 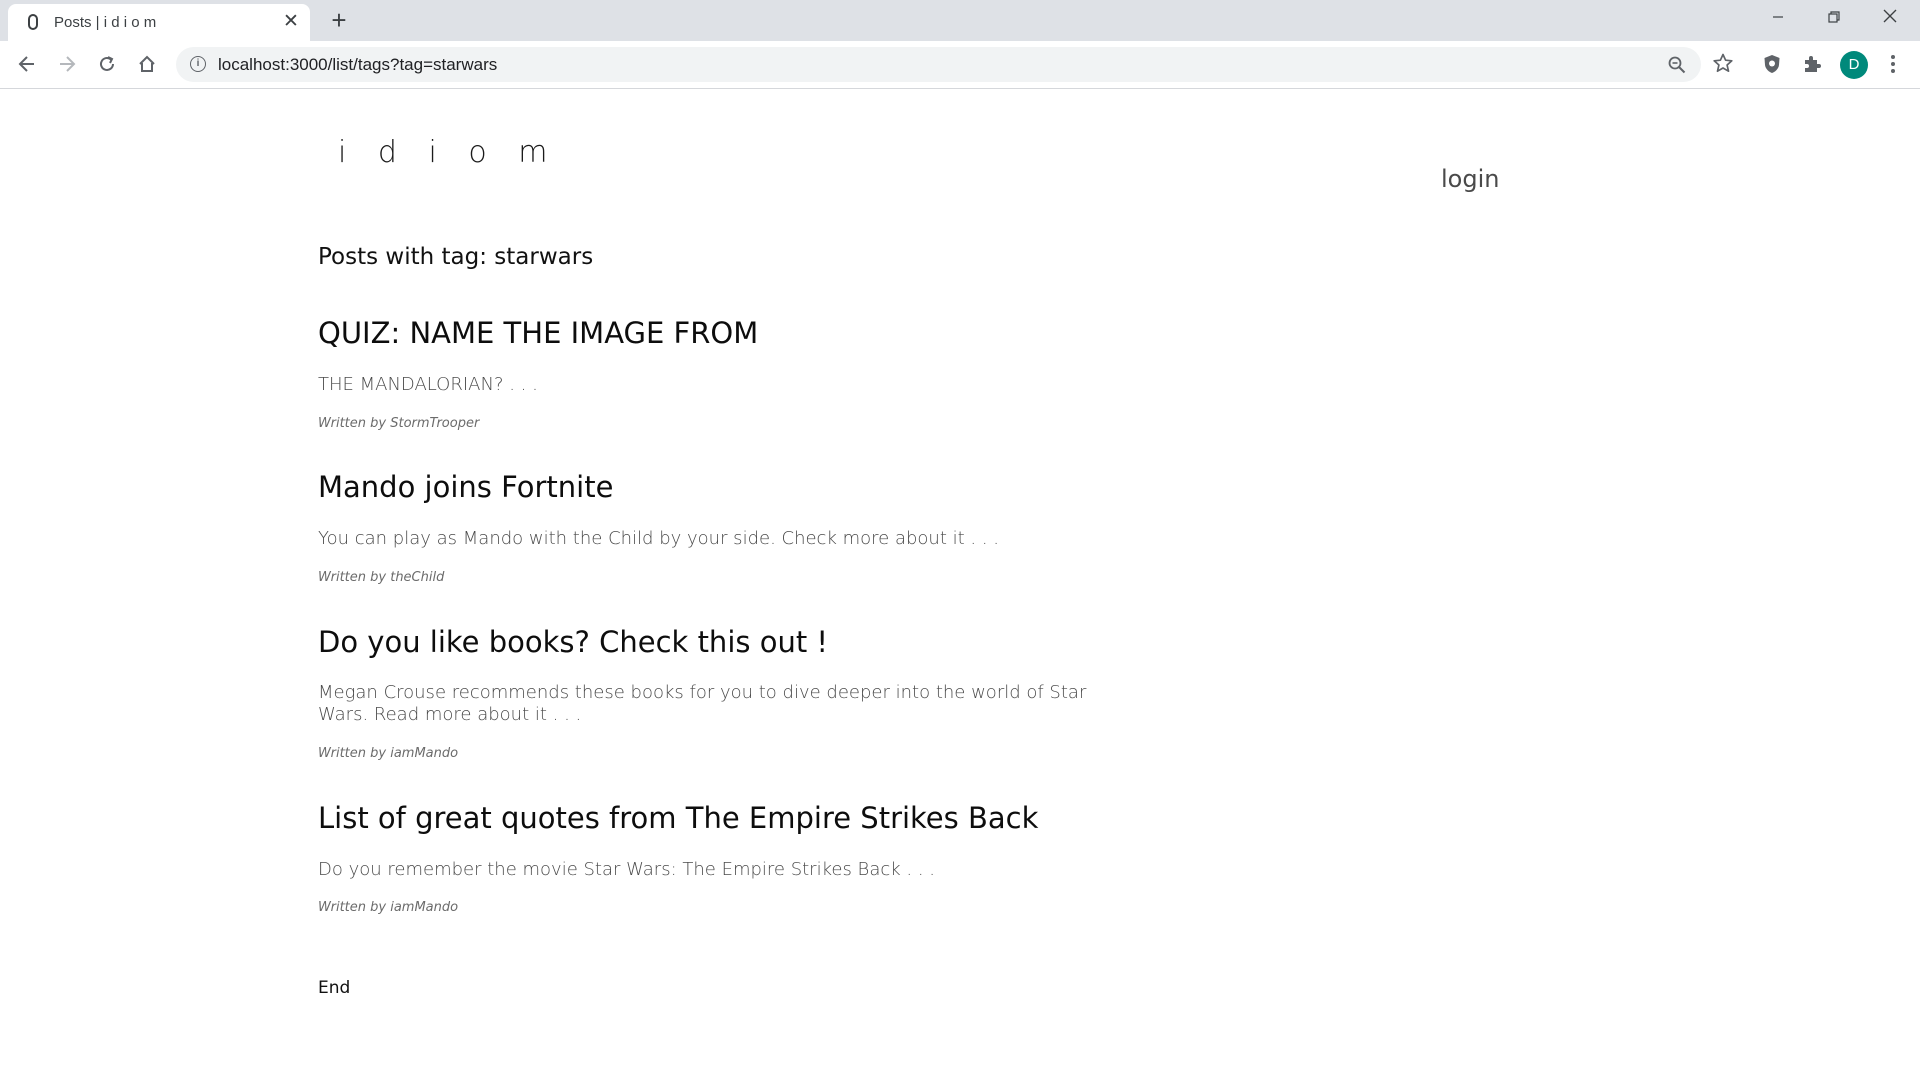 I want to click on forward-button, so click(x=67, y=64).